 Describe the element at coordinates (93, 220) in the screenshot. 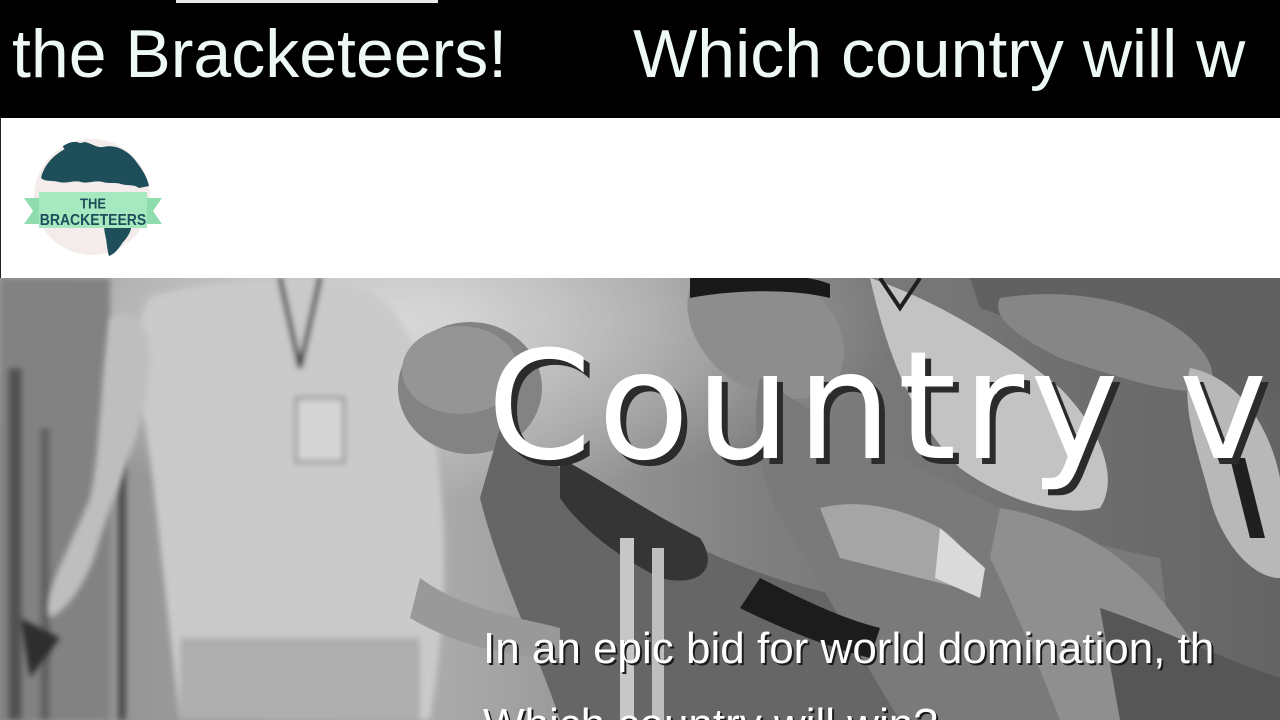

I see `logo-text-line2: BRACKETEERS` at that location.